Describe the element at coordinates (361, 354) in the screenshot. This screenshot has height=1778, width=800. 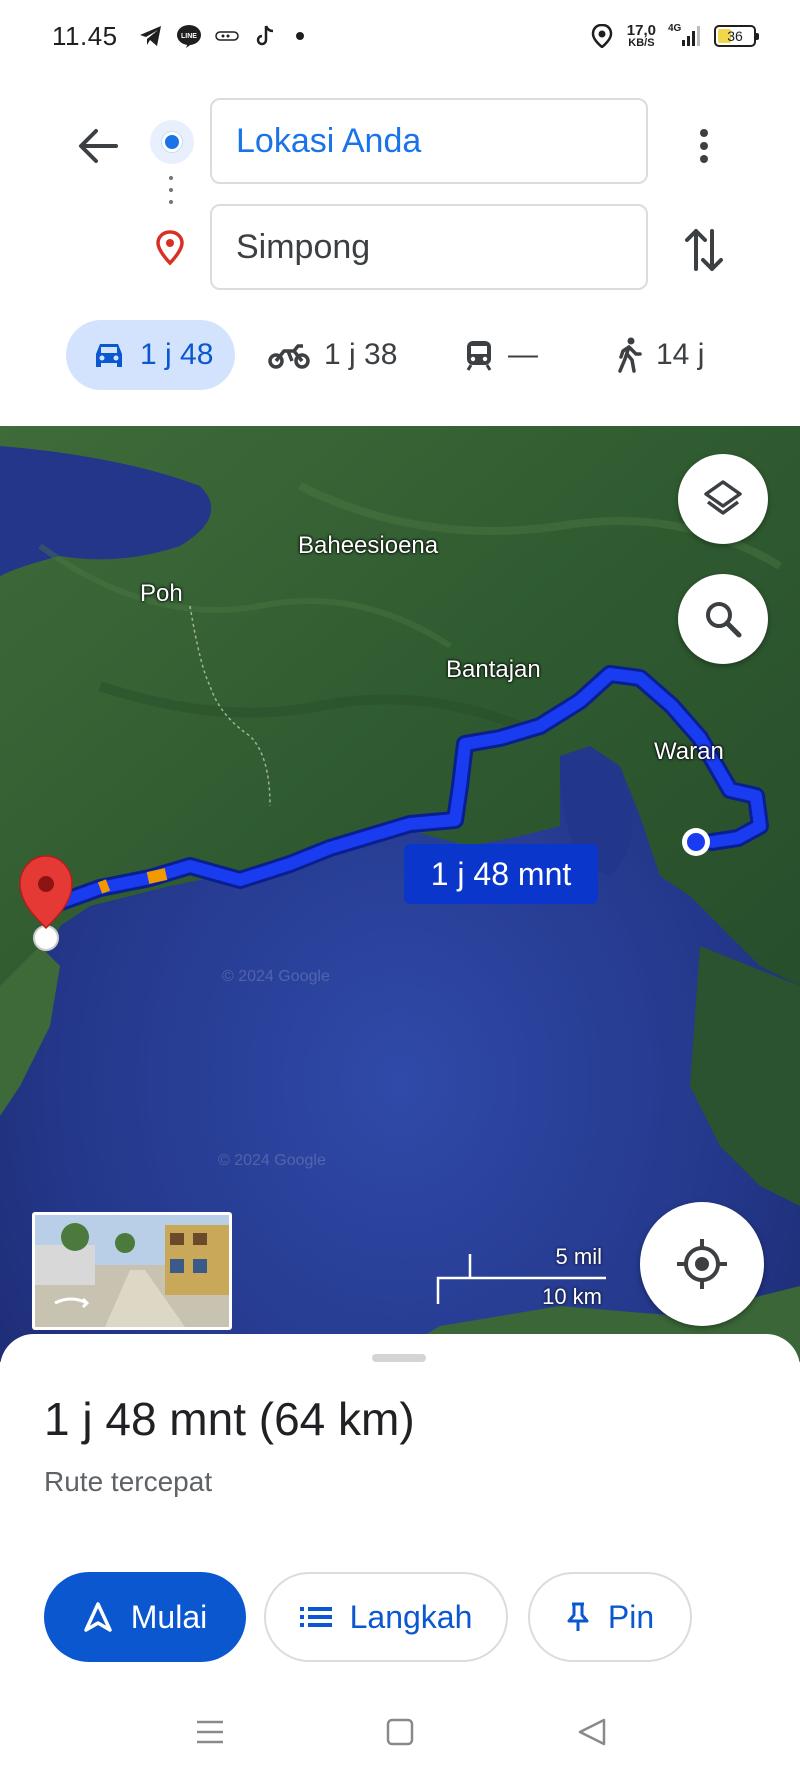
I see `mode-motorcycle-label: 1 j 38` at that location.